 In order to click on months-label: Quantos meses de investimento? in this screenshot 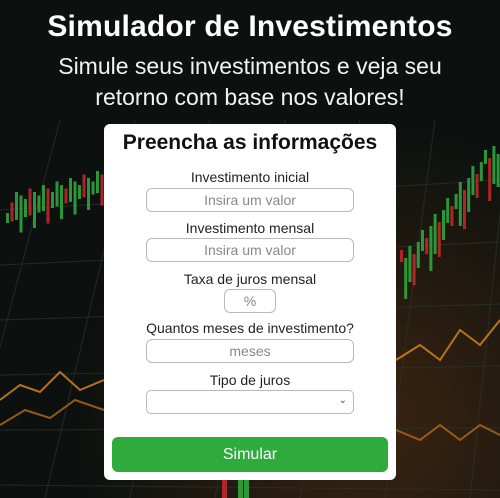, I will do `click(250, 328)`.